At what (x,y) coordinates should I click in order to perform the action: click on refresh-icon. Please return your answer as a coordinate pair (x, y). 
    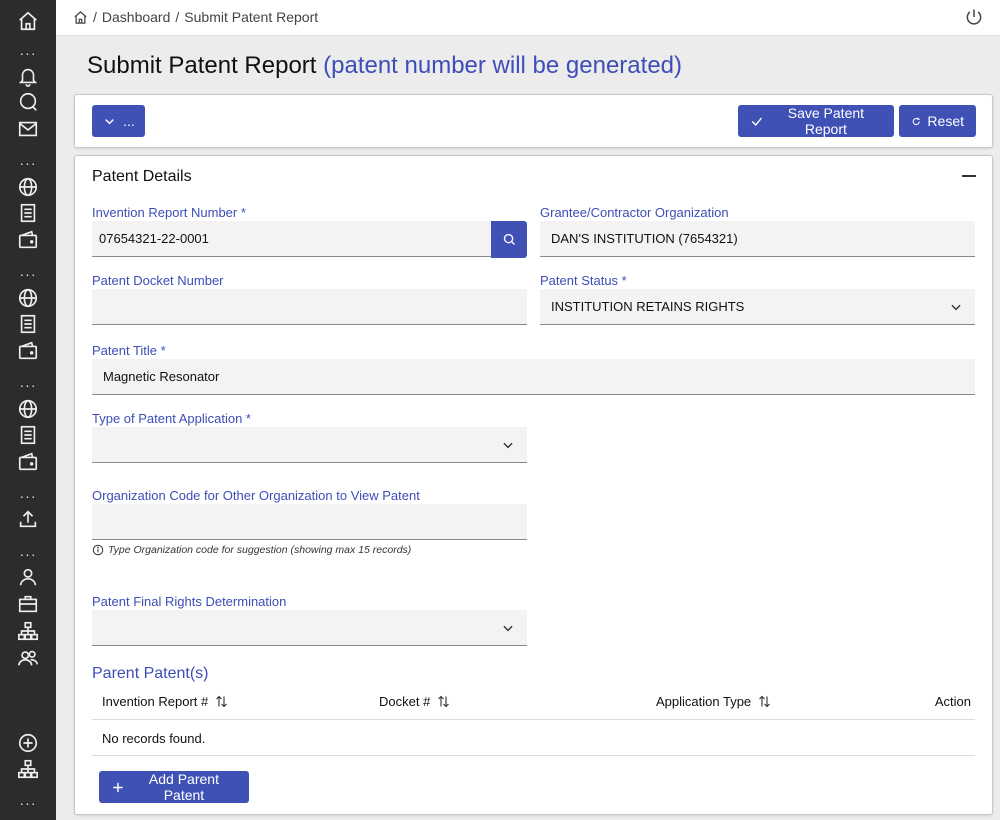
    Looking at the image, I should click on (916, 121).